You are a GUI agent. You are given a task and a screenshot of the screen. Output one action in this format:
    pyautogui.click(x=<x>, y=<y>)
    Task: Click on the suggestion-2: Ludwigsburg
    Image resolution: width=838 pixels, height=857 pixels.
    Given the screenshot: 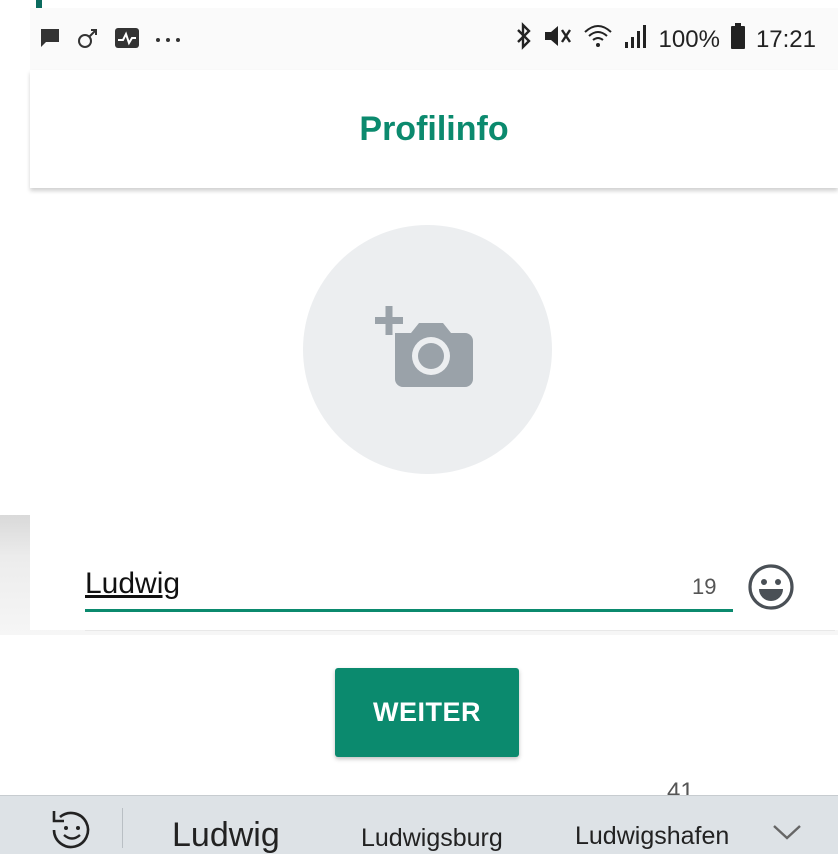 What is the action you would take?
    pyautogui.click(x=432, y=838)
    